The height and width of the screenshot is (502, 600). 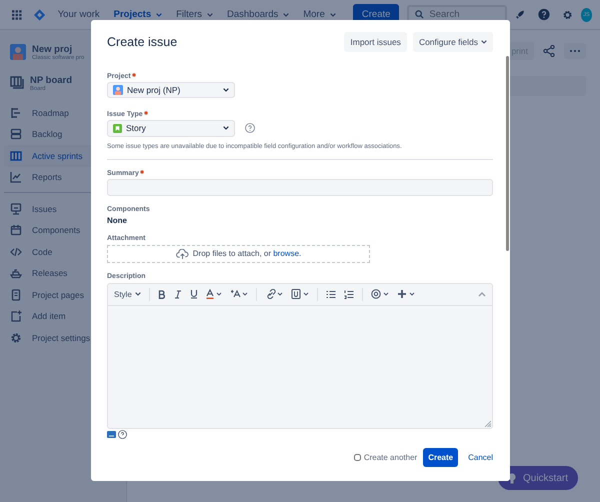 What do you see at coordinates (375, 42) in the screenshot?
I see `dialog-action-button: Import issues` at bounding box center [375, 42].